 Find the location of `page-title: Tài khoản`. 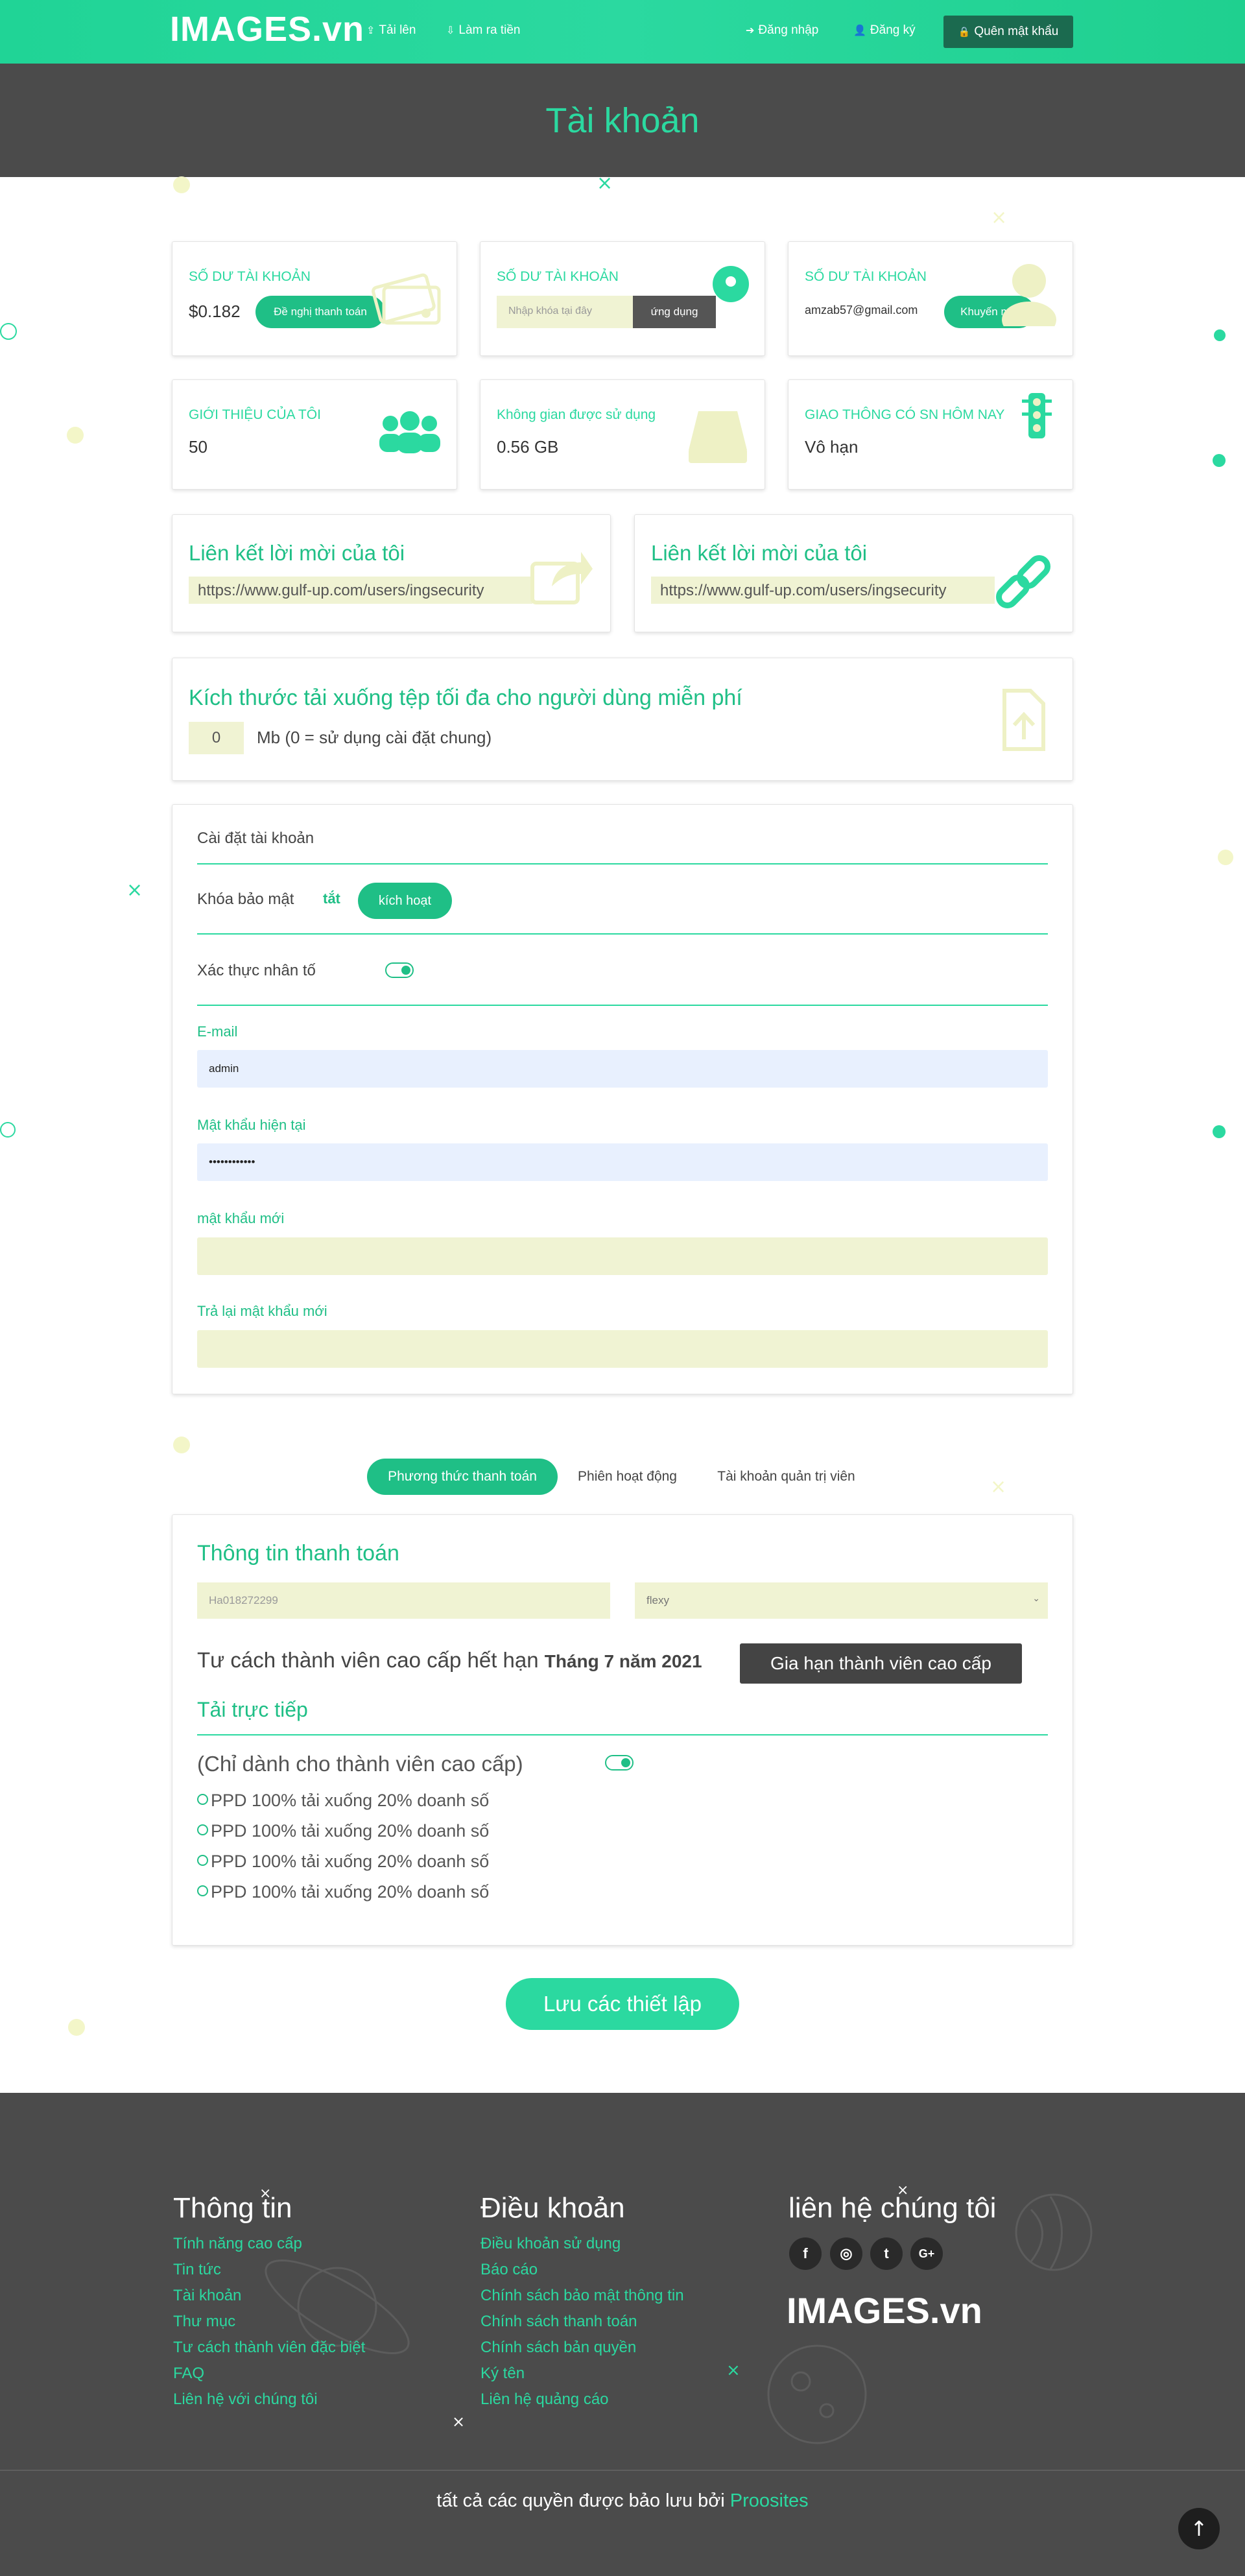

page-title: Tài khoản is located at coordinates (622, 120).